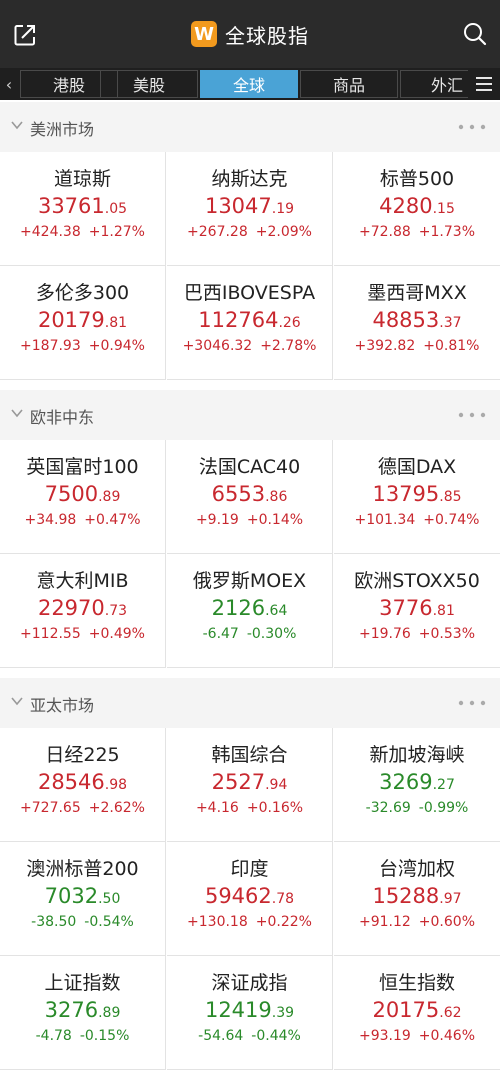 The width and height of the screenshot is (500, 1090). I want to click on change-value: +112.55, so click(50, 634).